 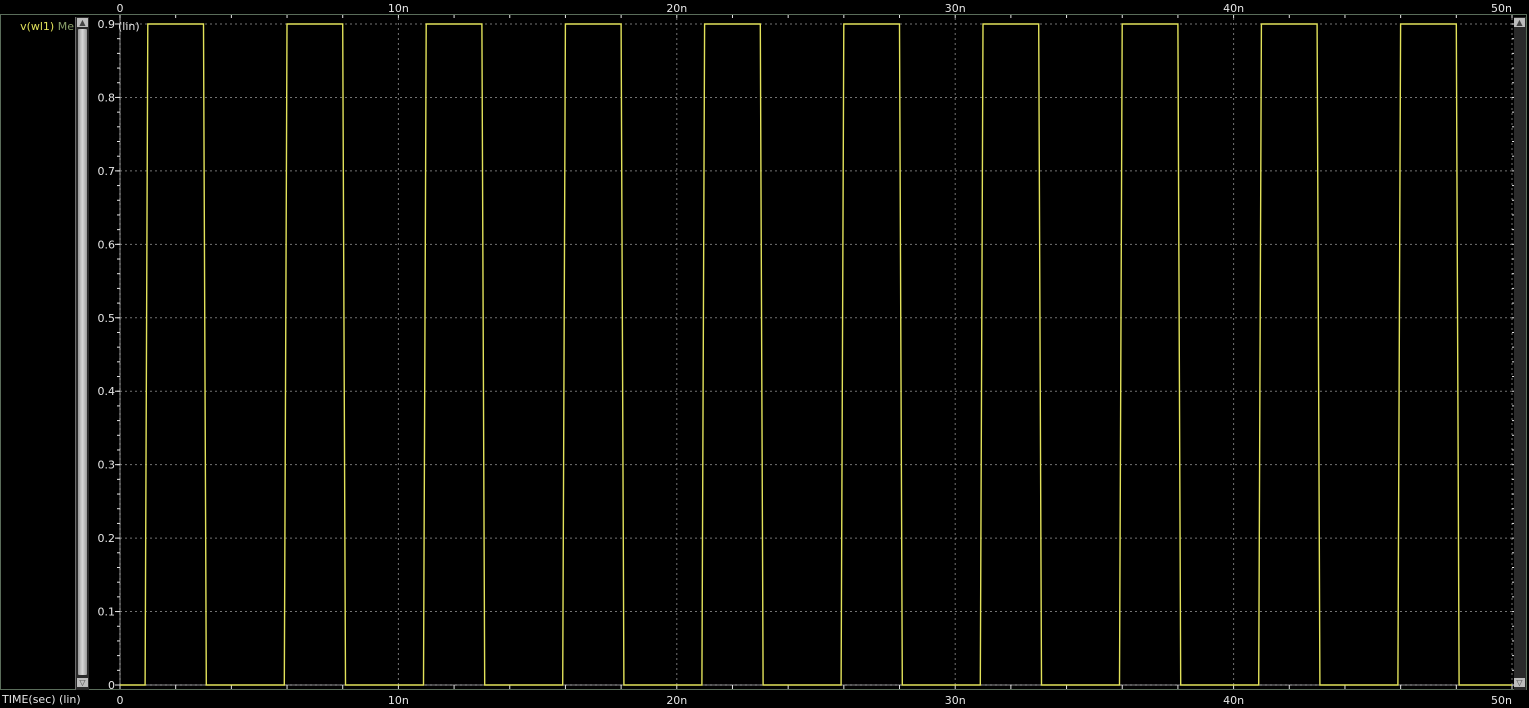 I want to click on x-tick-label-top: 50n, so click(x=1501, y=8).